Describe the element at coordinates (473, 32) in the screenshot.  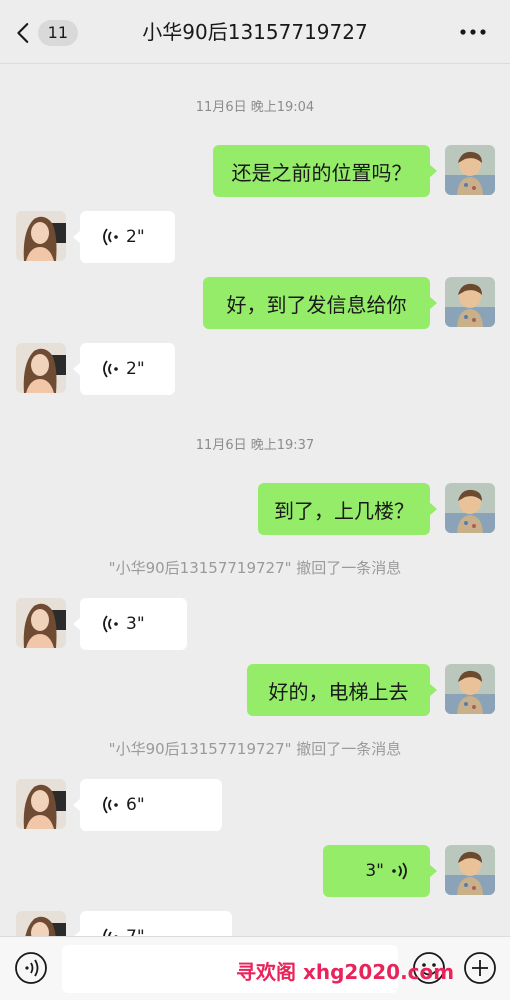
I see `more-dots-icon` at that location.